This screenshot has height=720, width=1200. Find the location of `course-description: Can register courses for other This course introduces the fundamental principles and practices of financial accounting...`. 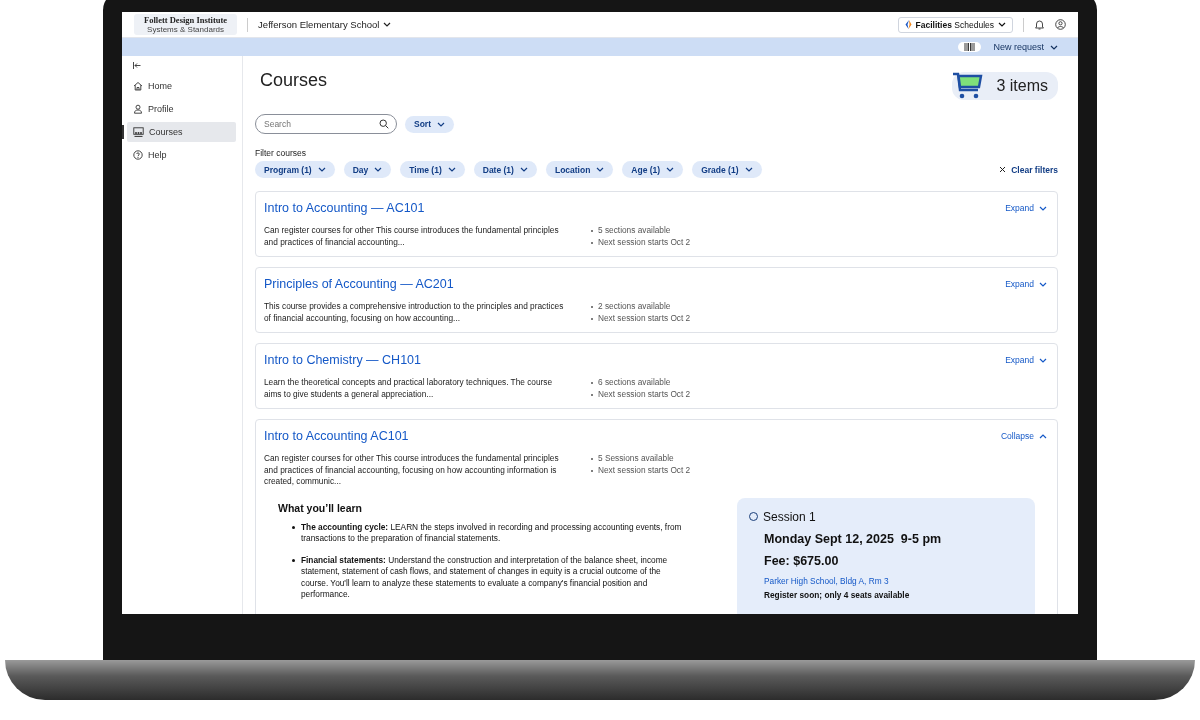

course-description: Can register courses for other This course introduces the fundamental principles and practices of financial accounting... is located at coordinates (412, 236).